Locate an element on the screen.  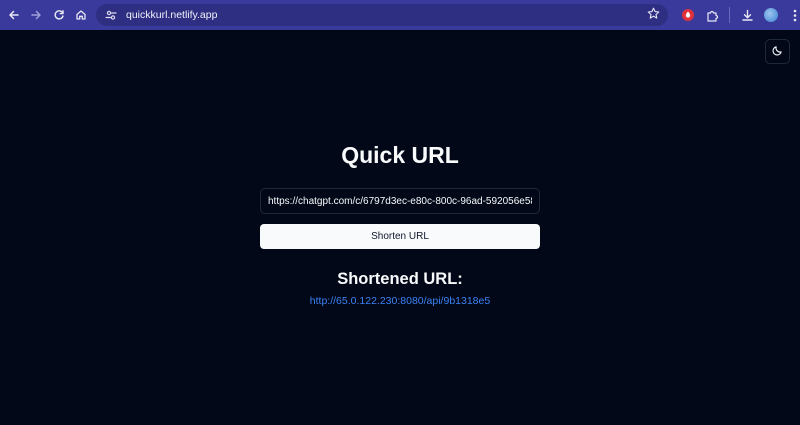
puzzle-icon is located at coordinates (712, 15).